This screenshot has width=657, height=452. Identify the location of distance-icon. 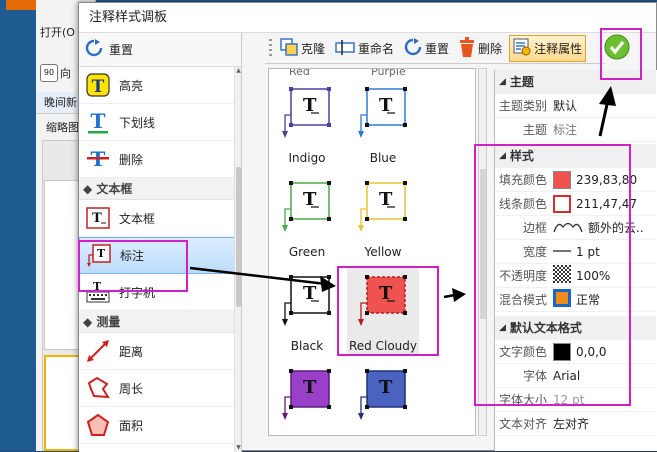
(98, 351).